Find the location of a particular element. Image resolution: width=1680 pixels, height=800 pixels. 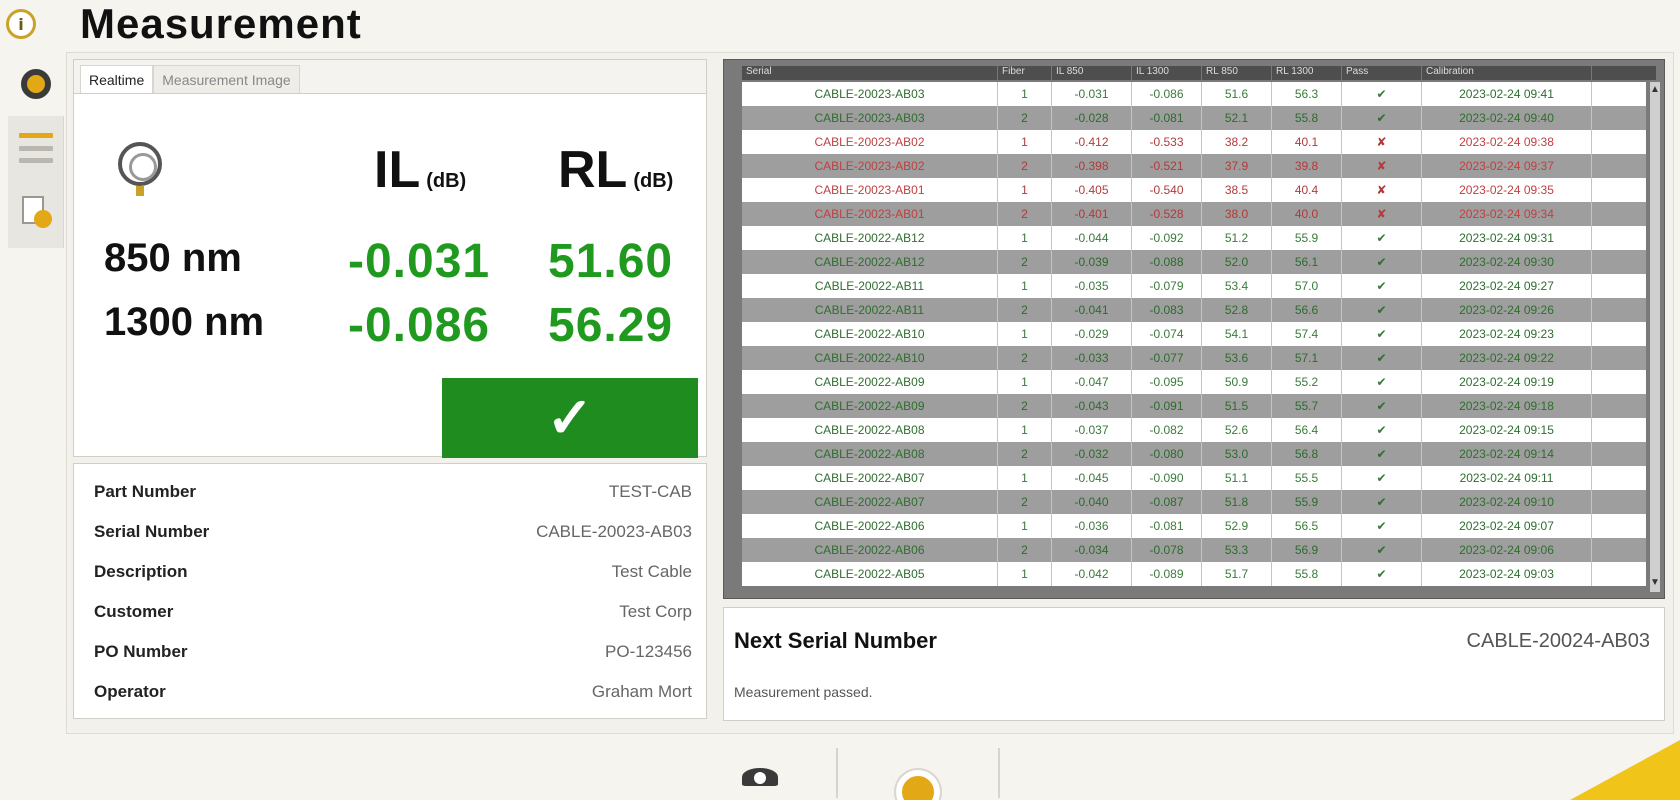

tab-realtime: Realtime is located at coordinates (117, 79).